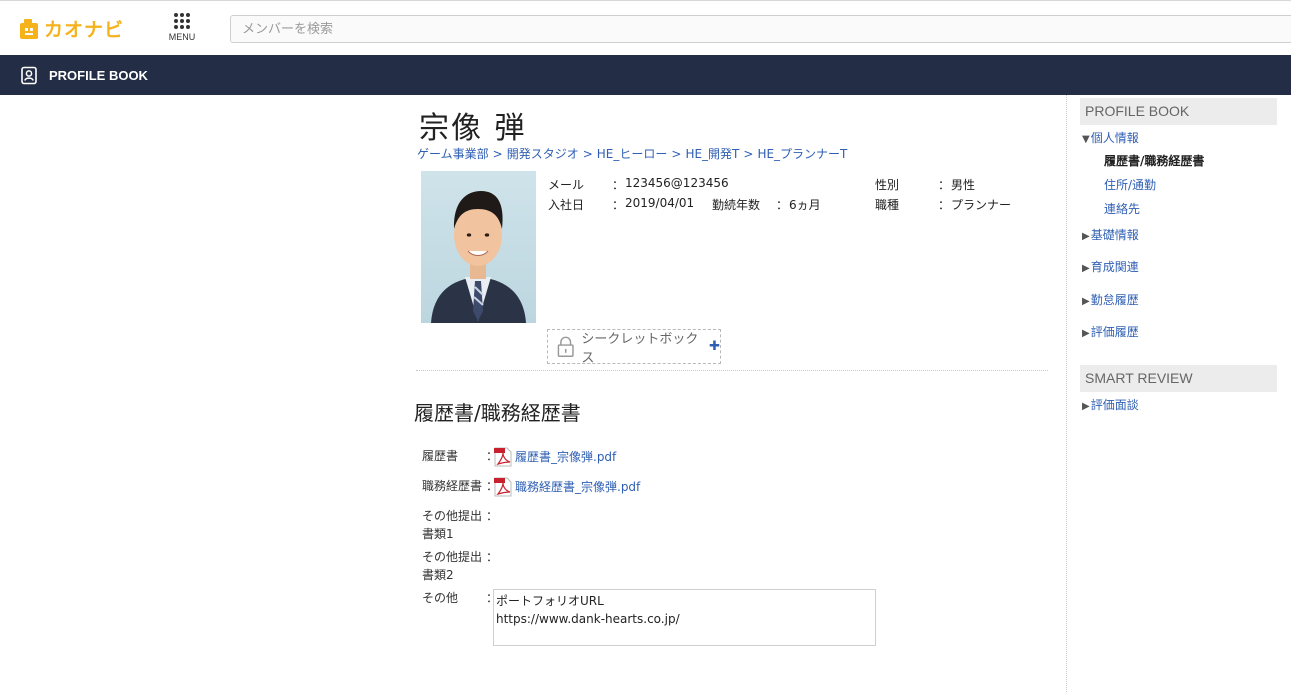 Image resolution: width=1291 pixels, height=692 pixels. I want to click on breadcrumb: ゲーム事業部 > 開発スタジオ > HE_ヒーロー > HE_開発T > HE_プランナーT, so click(632, 153).